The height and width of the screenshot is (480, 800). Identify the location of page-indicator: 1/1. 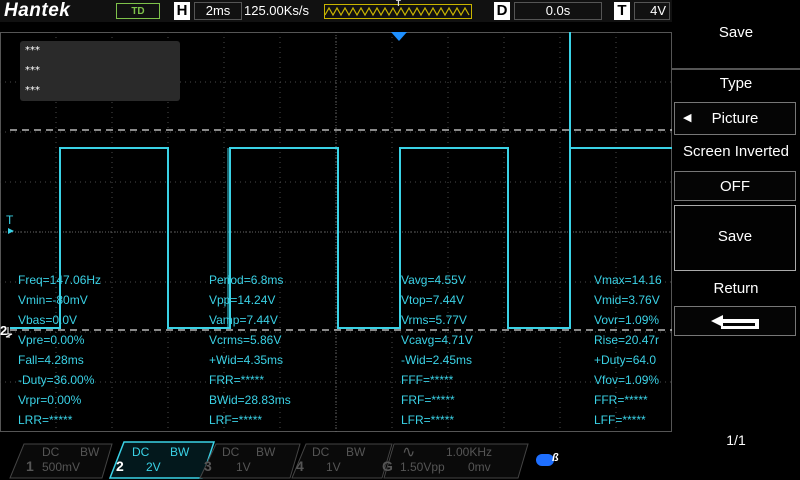
(736, 440).